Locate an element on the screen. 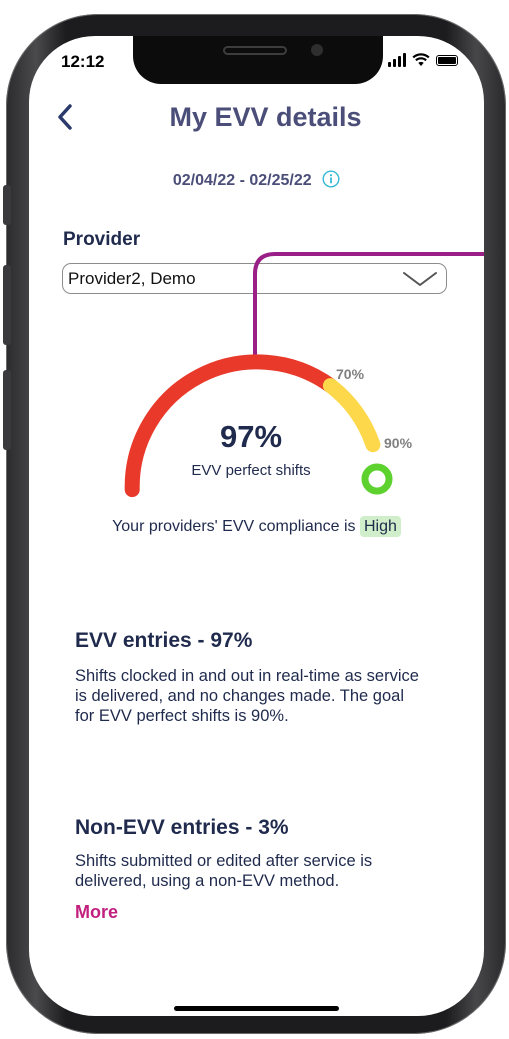 The image size is (509, 1039). non-evv-entries-title: Non-EVV entries - 3% is located at coordinates (182, 827).